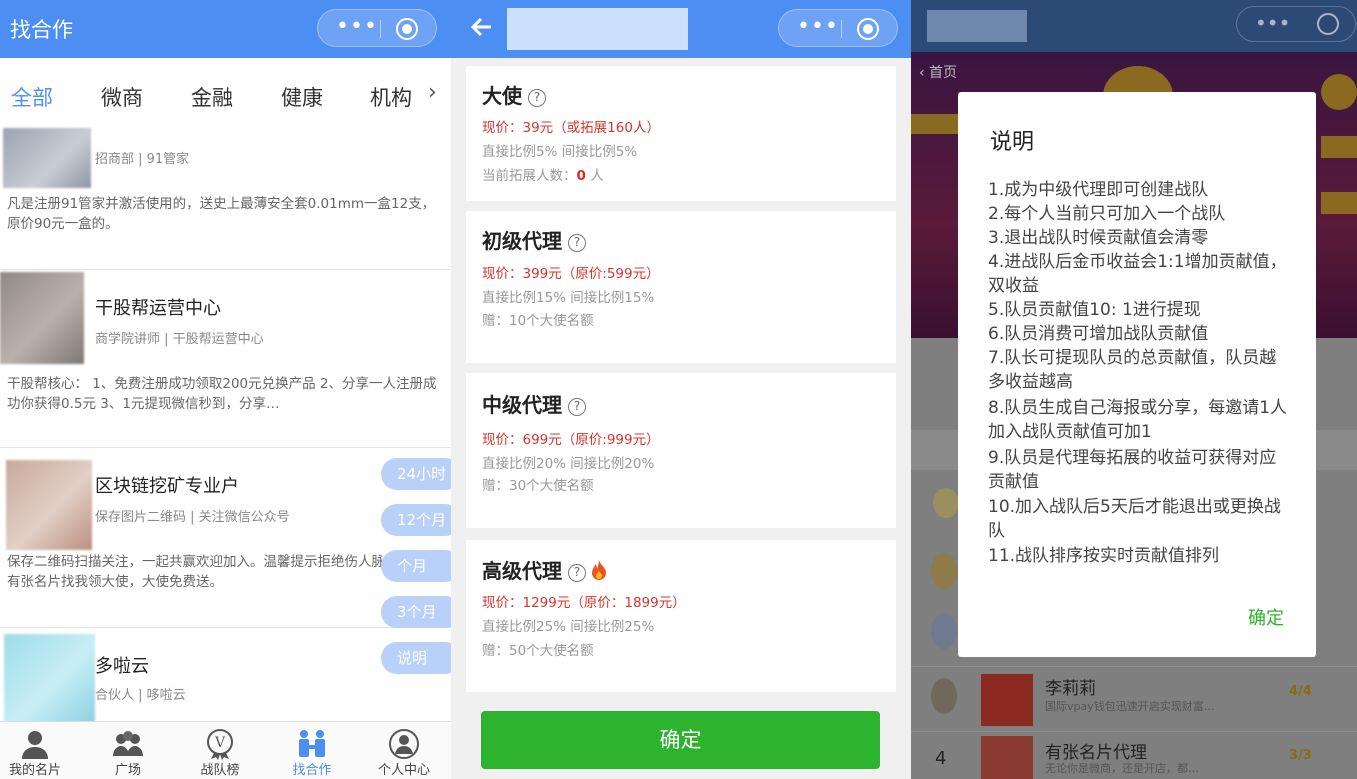  I want to click on tier-ratio: 直接比例25% 间接比例25%, so click(568, 627).